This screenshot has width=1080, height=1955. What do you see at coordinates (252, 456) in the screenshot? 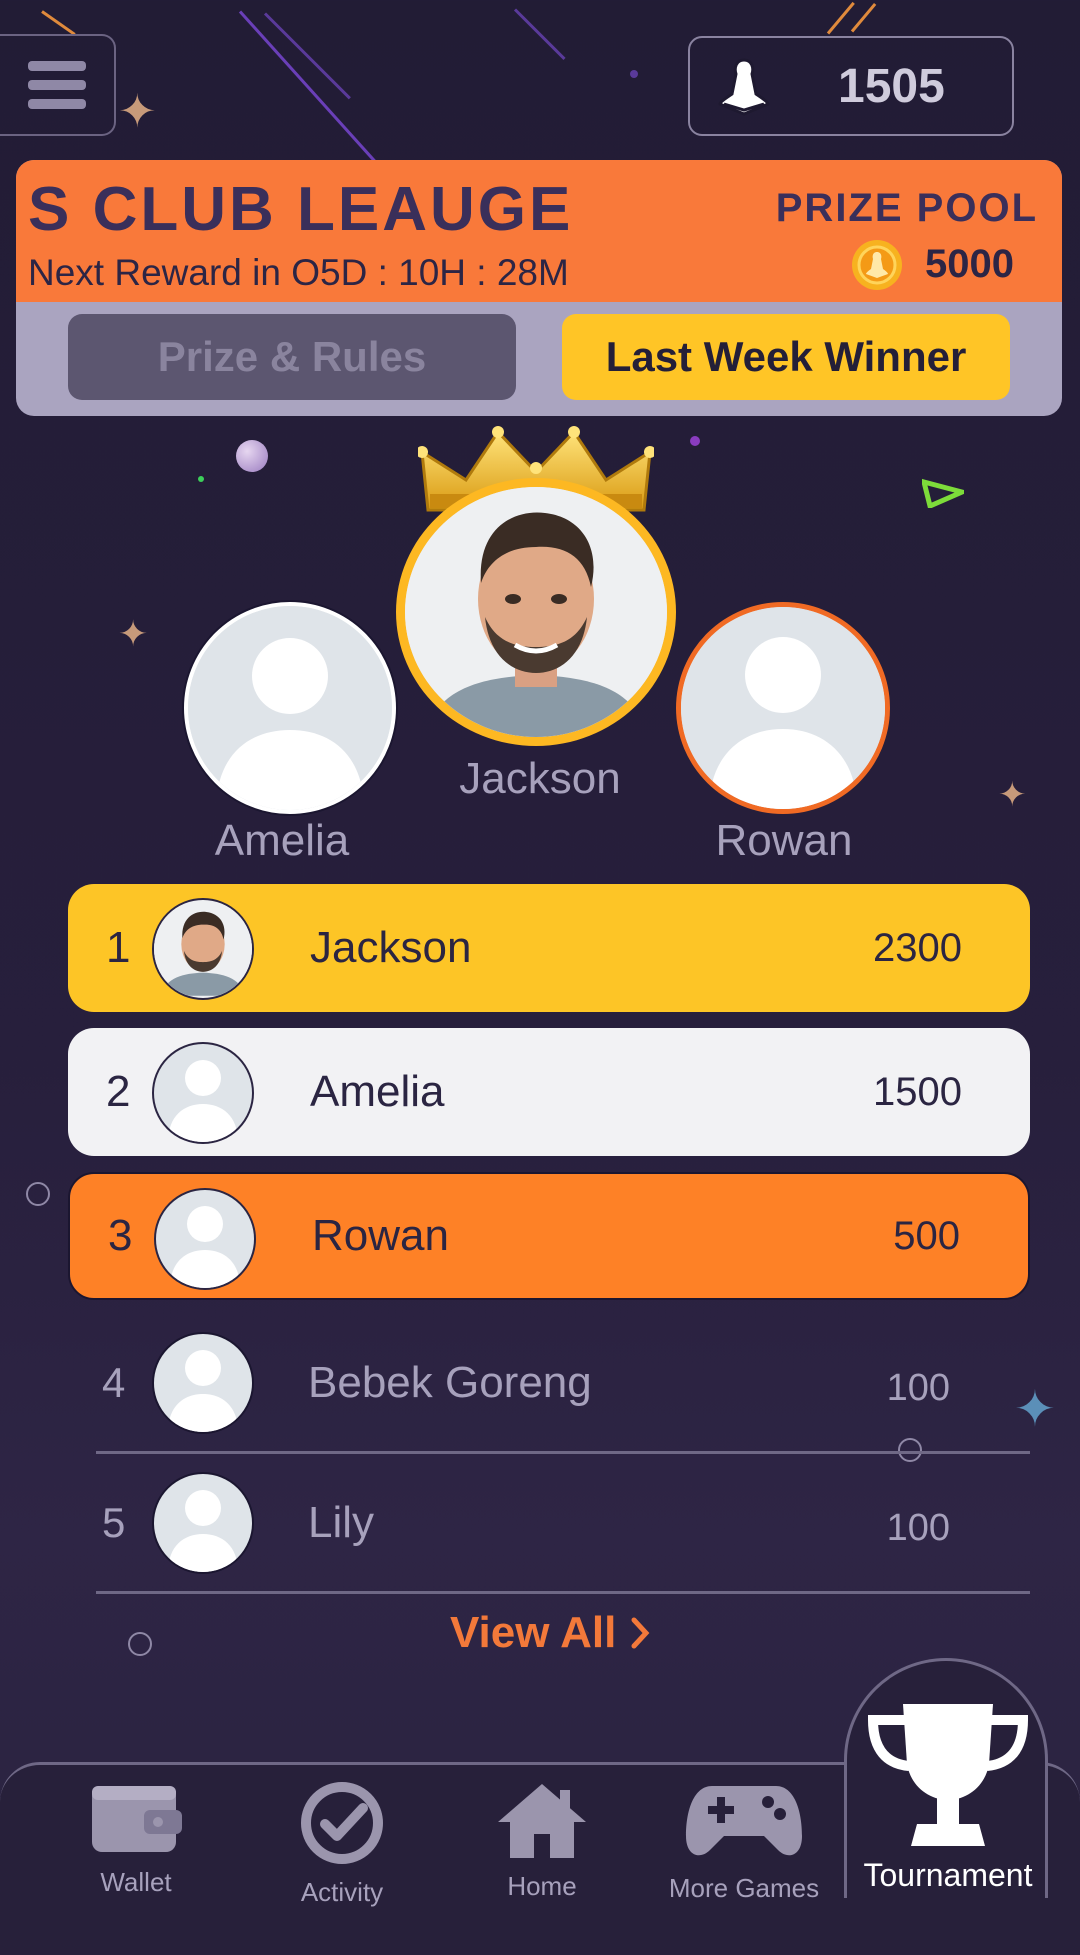
I see `bubble-decoration` at bounding box center [252, 456].